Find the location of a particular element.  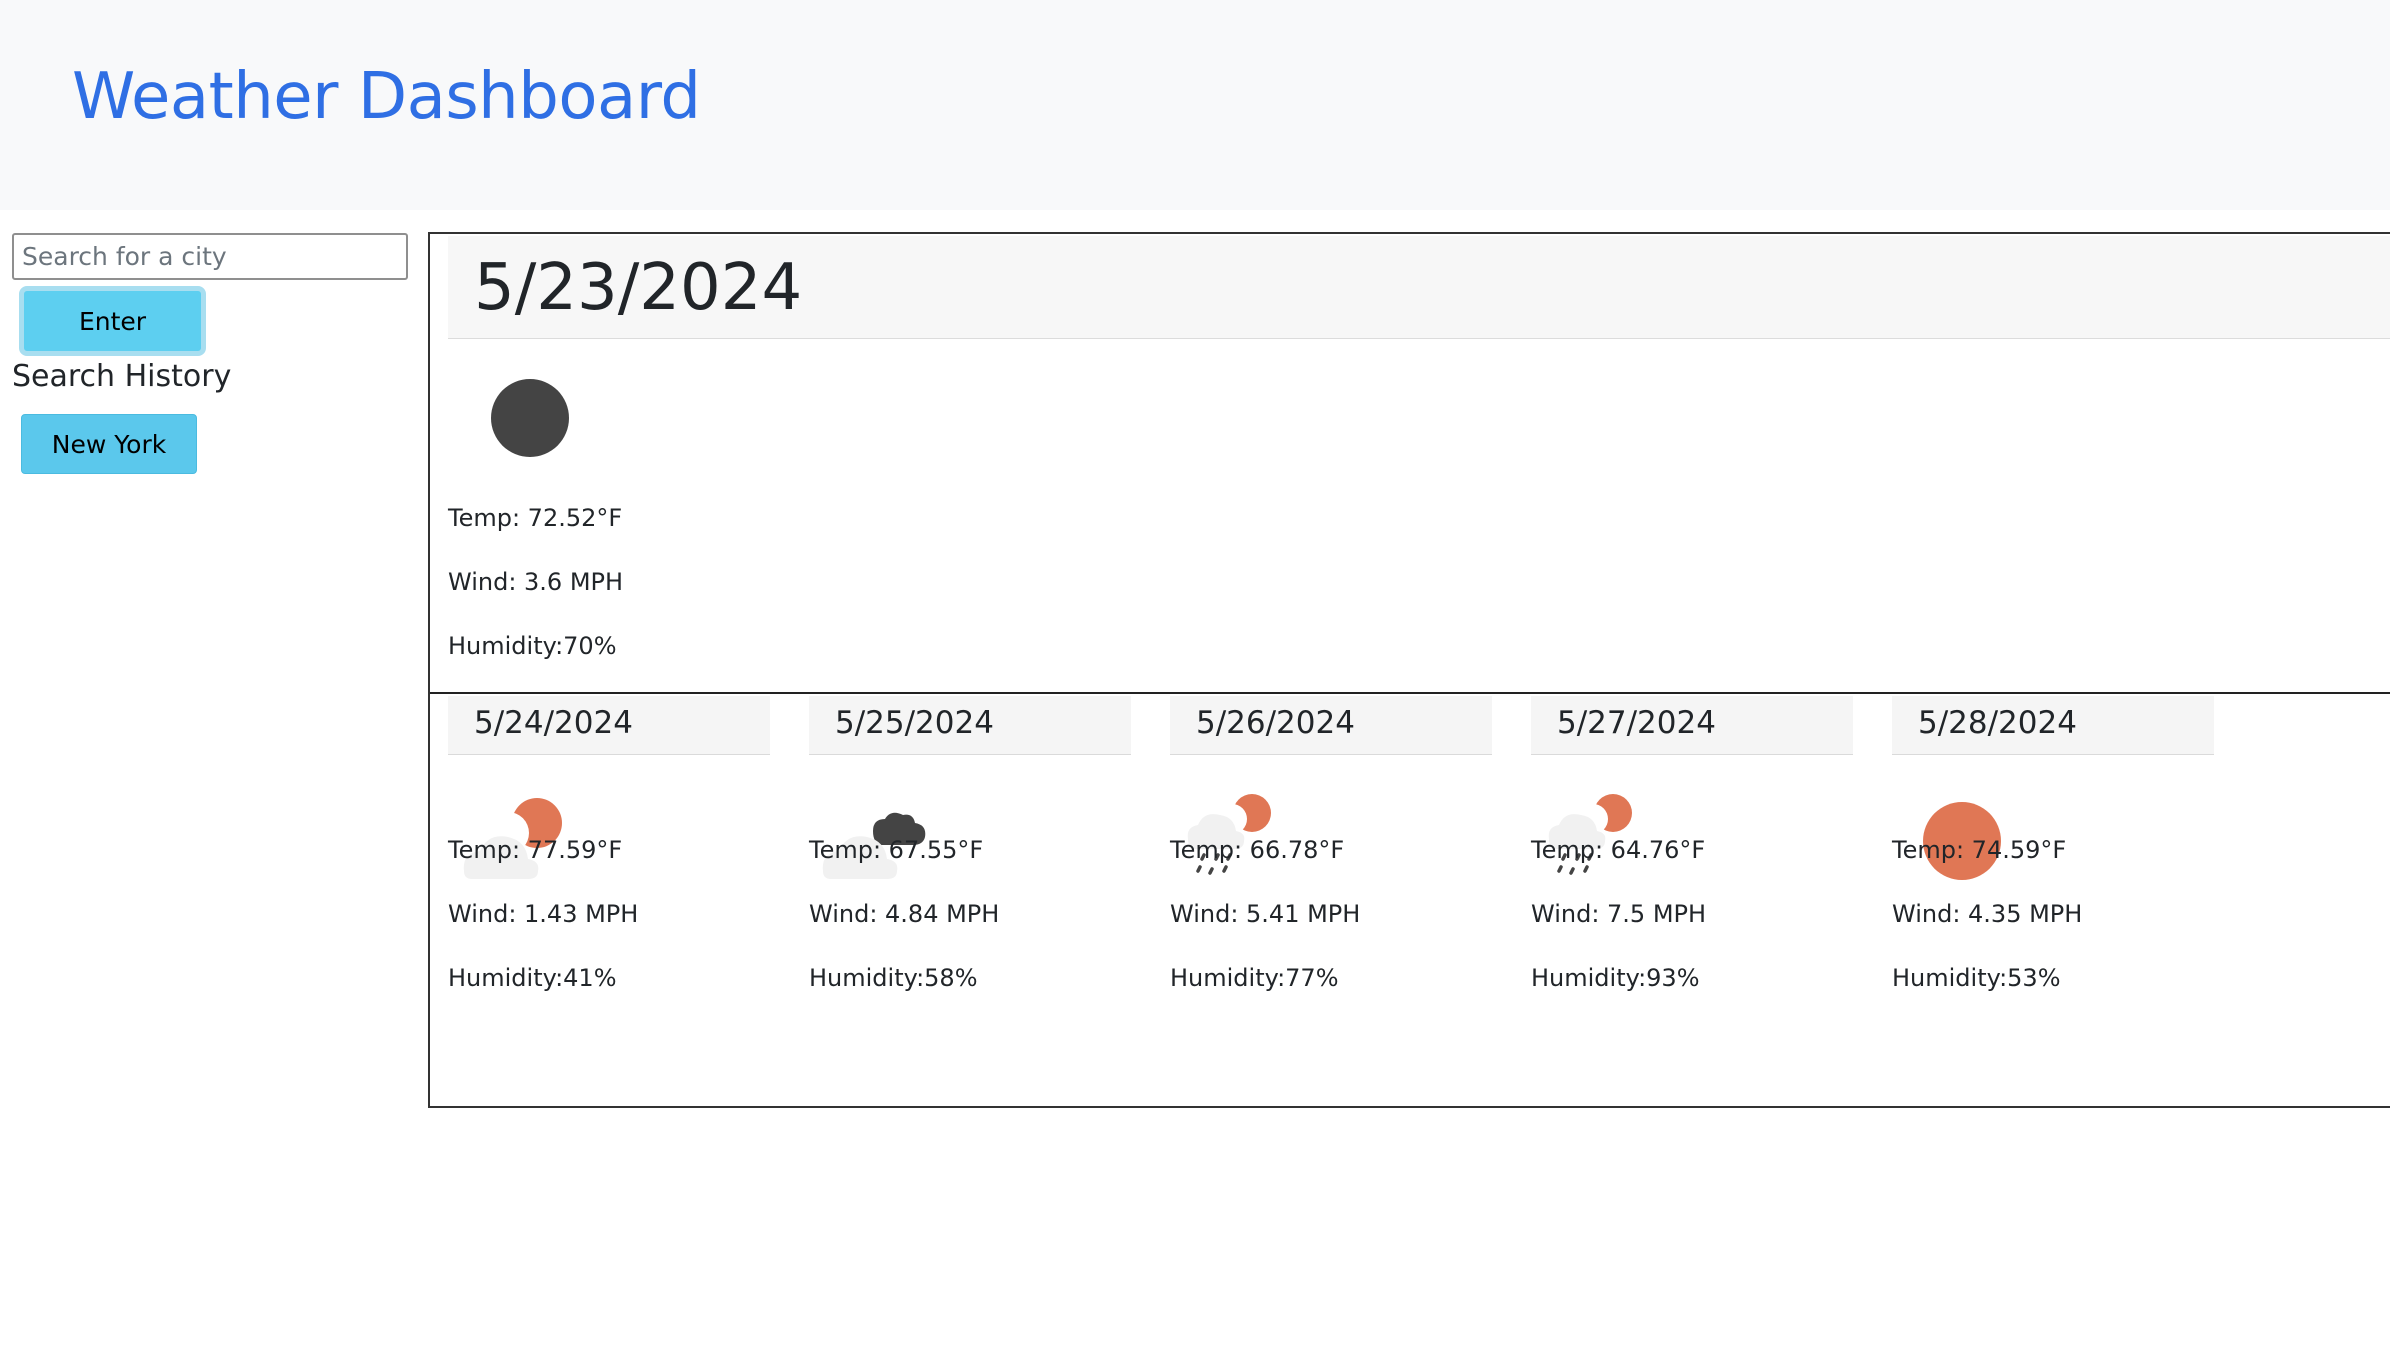

moon-icon is located at coordinates (530, 418).